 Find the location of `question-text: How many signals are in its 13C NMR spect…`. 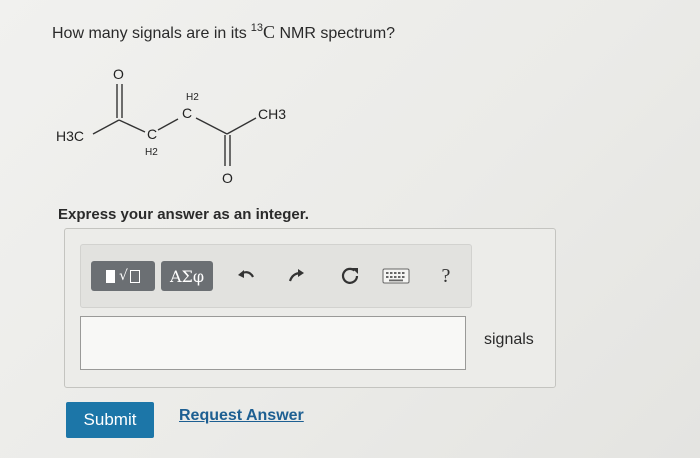

question-text: How many signals are in its 13C NMR spect… is located at coordinates (223, 32).